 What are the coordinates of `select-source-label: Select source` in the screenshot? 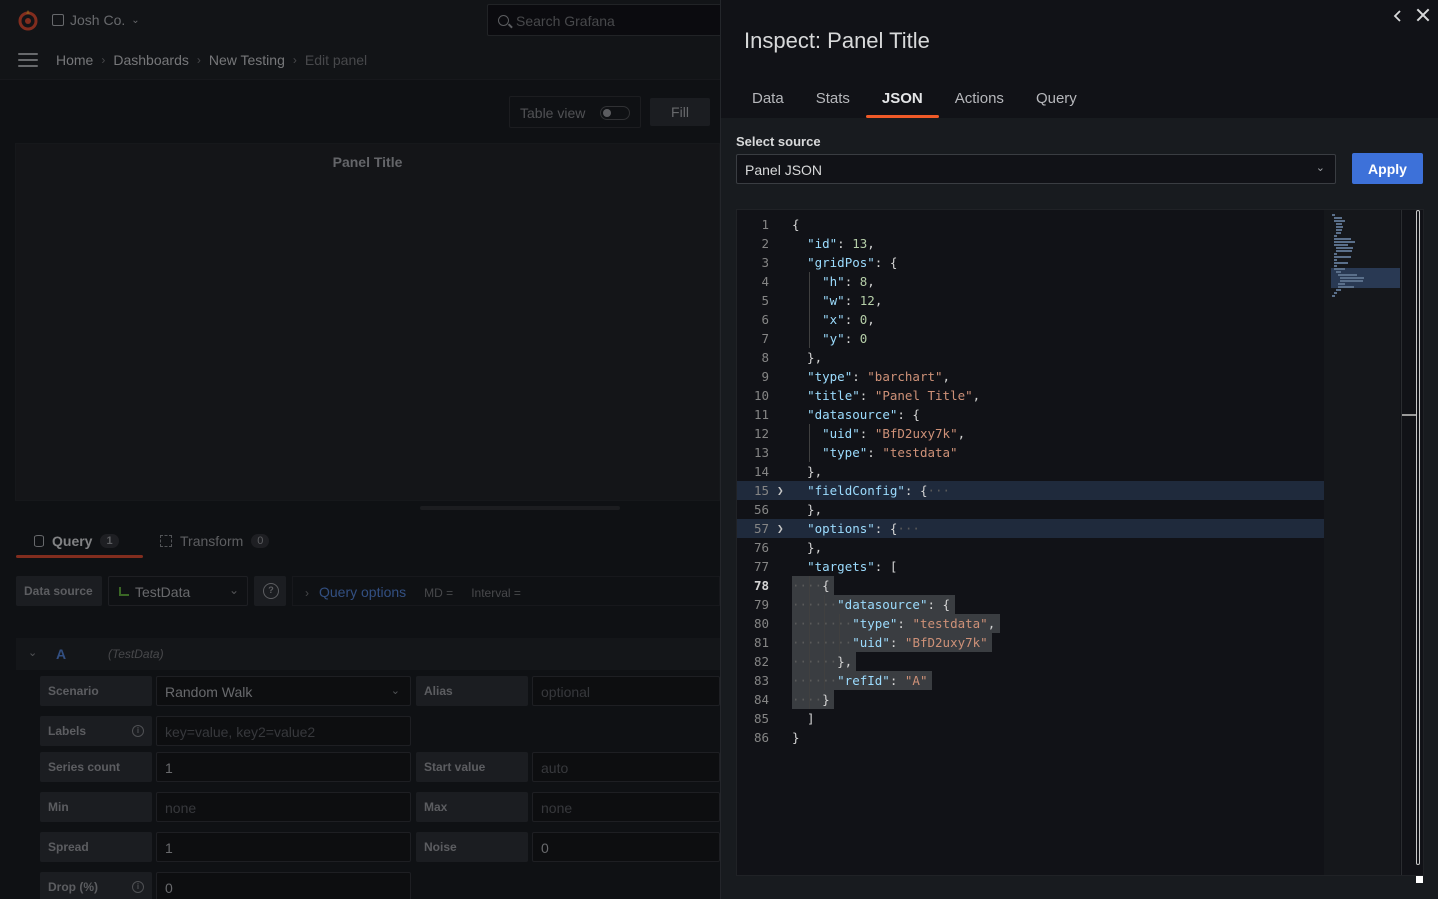 It's located at (778, 141).